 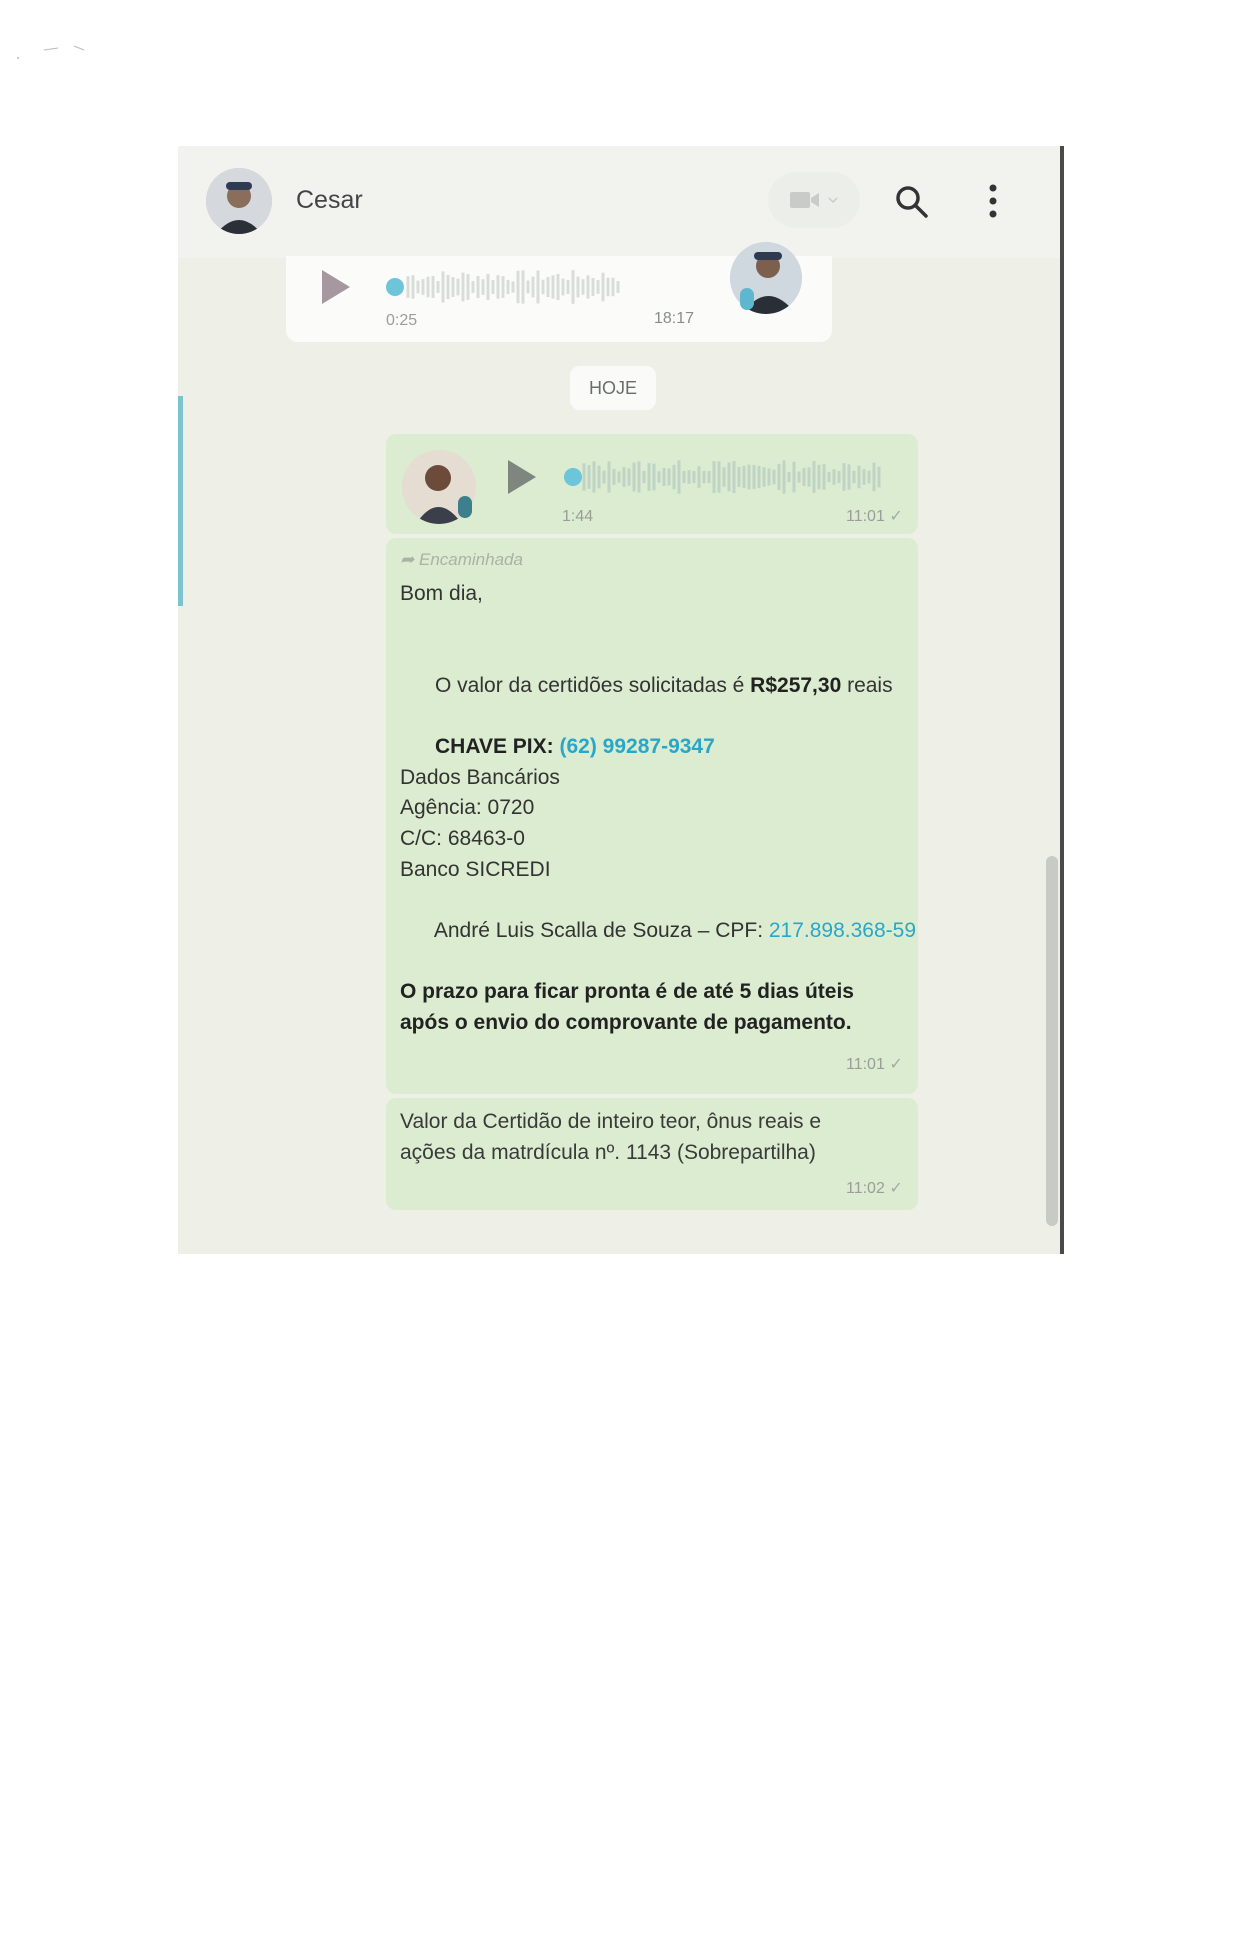 What do you see at coordinates (475, 869) in the screenshot?
I see `bank-name: Banco SICREDI` at bounding box center [475, 869].